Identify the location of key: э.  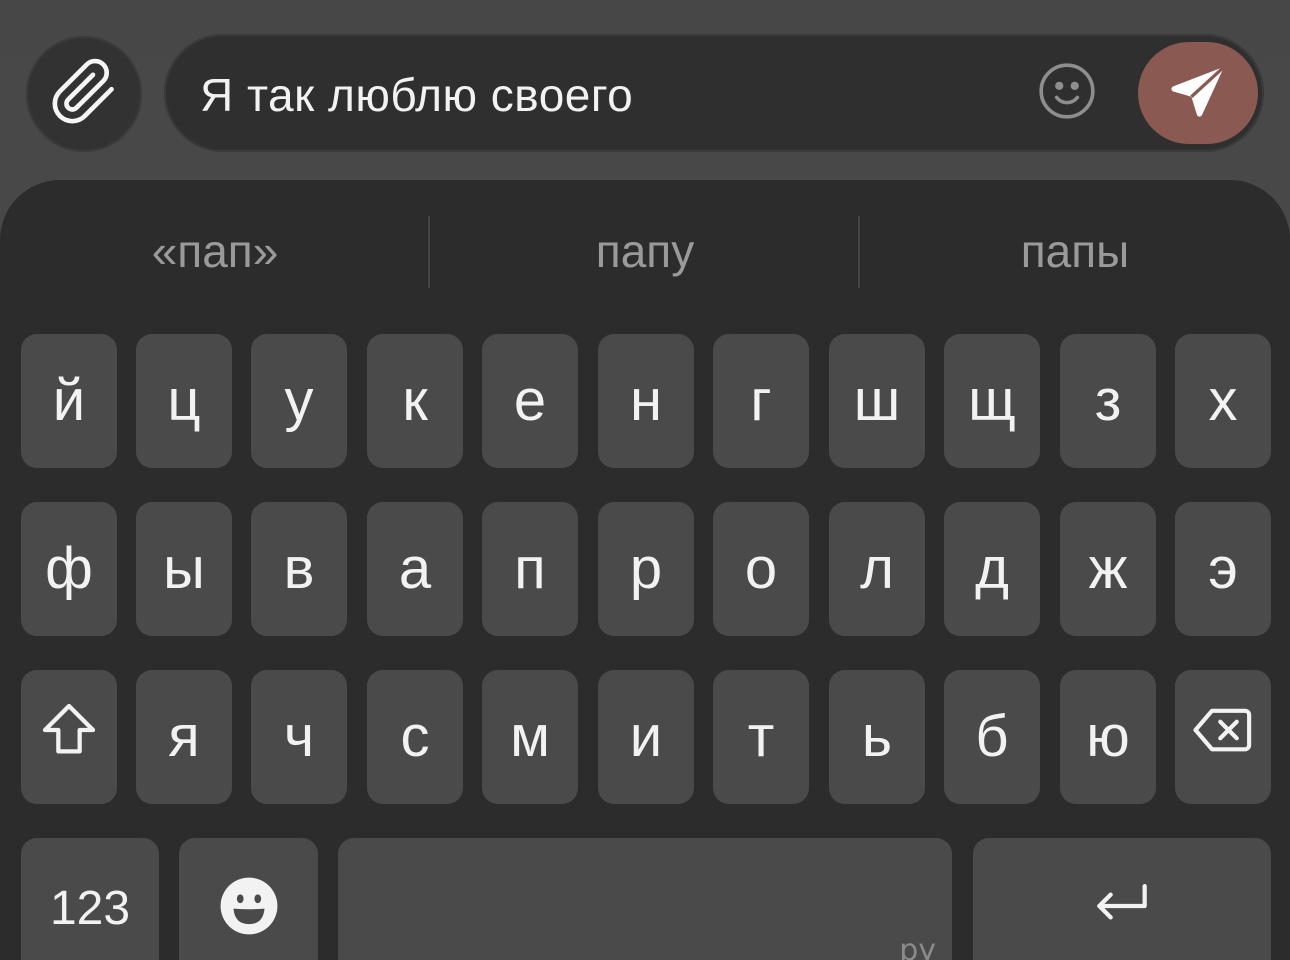
(1223, 569).